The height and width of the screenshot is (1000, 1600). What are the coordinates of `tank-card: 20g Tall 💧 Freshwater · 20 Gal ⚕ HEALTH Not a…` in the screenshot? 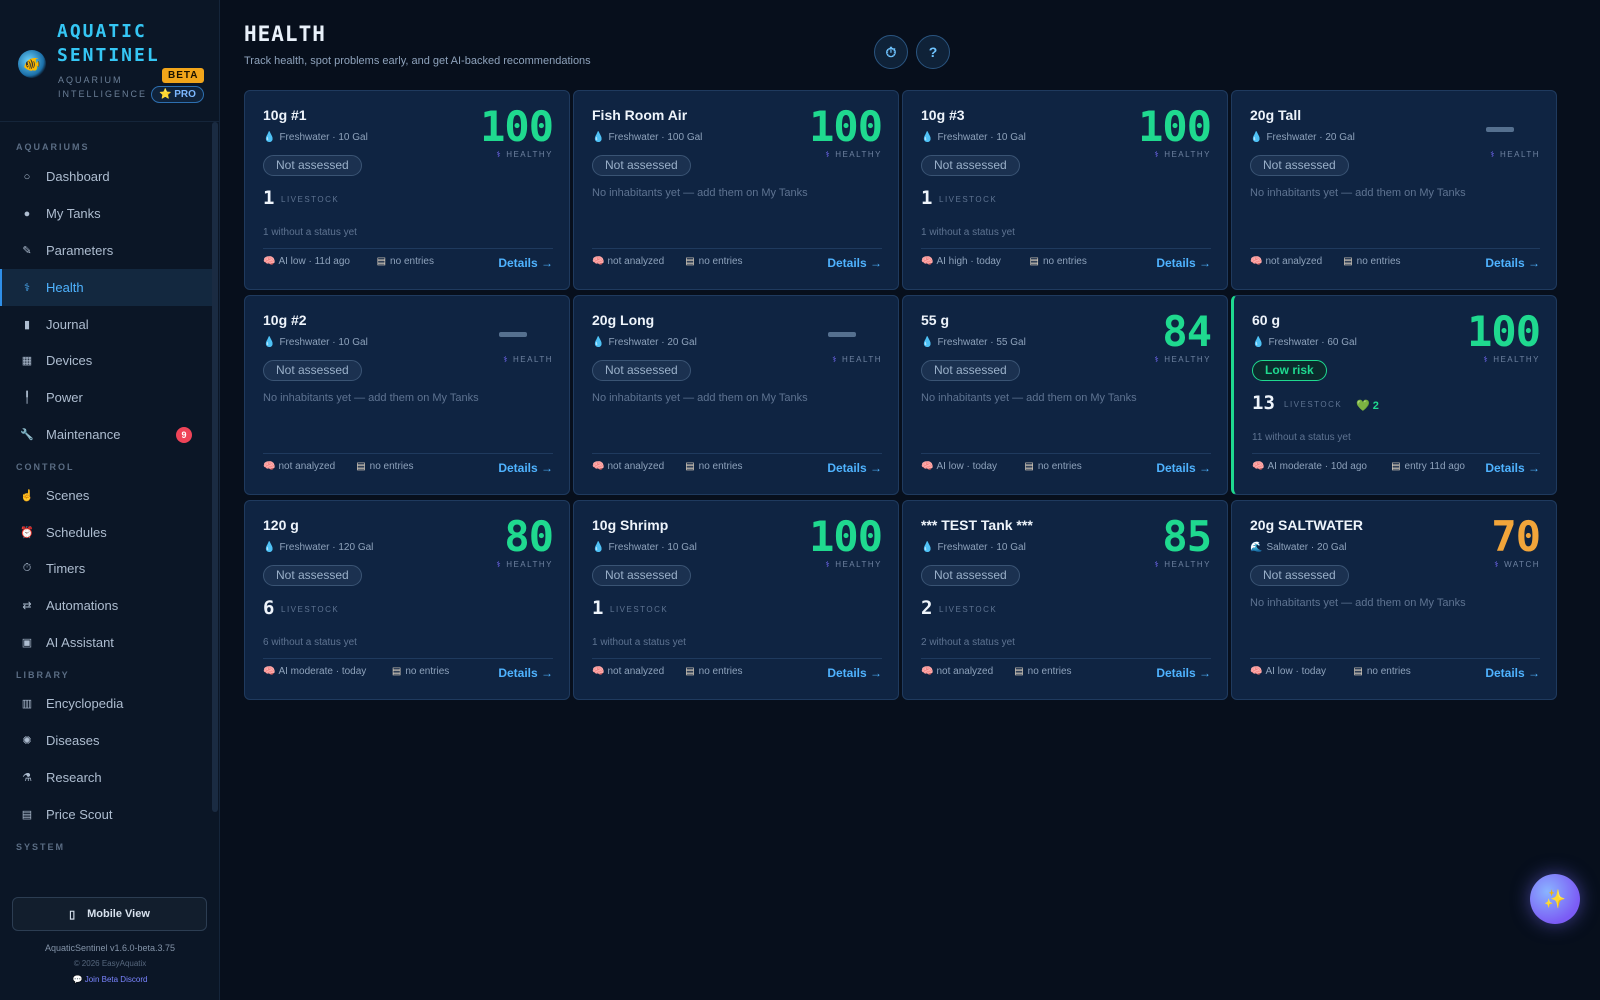 It's located at (1394, 190).